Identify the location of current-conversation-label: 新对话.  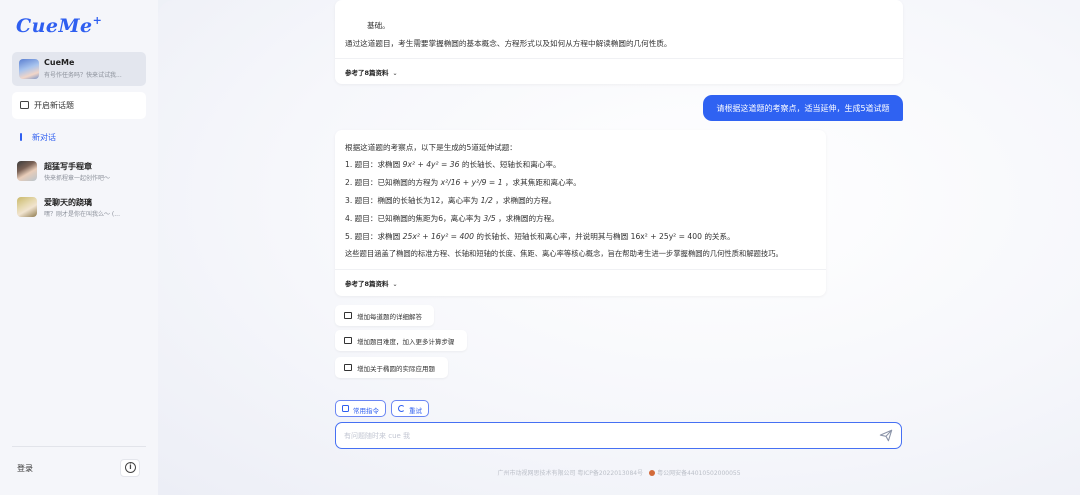
(44, 137).